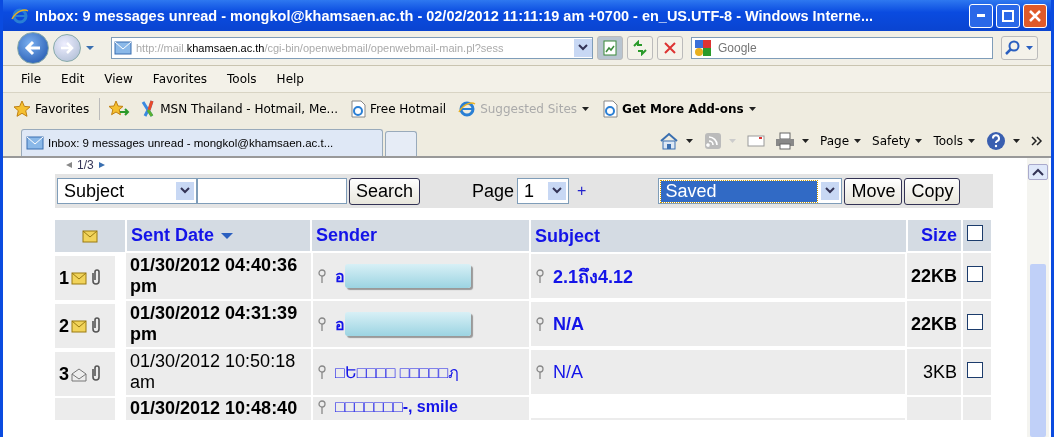 This screenshot has width=1054, height=437. Describe the element at coordinates (996, 141) in the screenshot. I see `help-icon` at that location.